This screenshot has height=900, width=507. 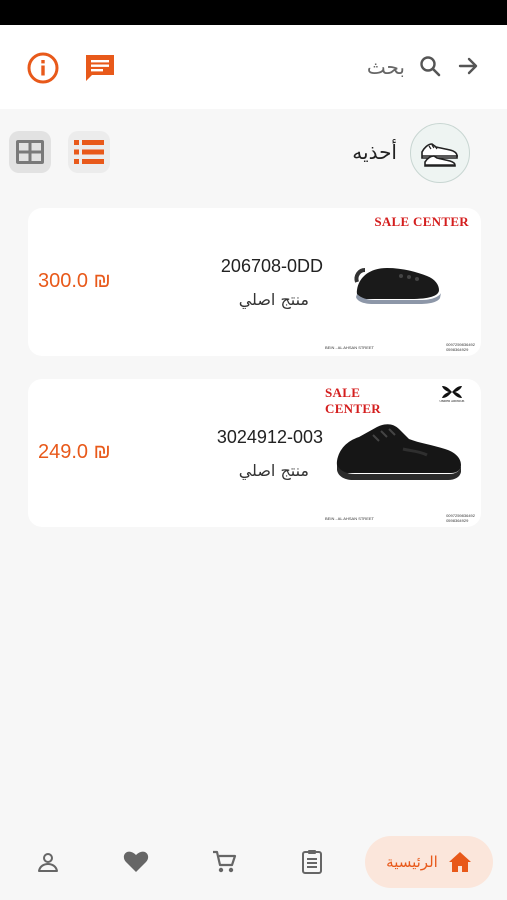 I want to click on status-bar, so click(x=253, y=12).